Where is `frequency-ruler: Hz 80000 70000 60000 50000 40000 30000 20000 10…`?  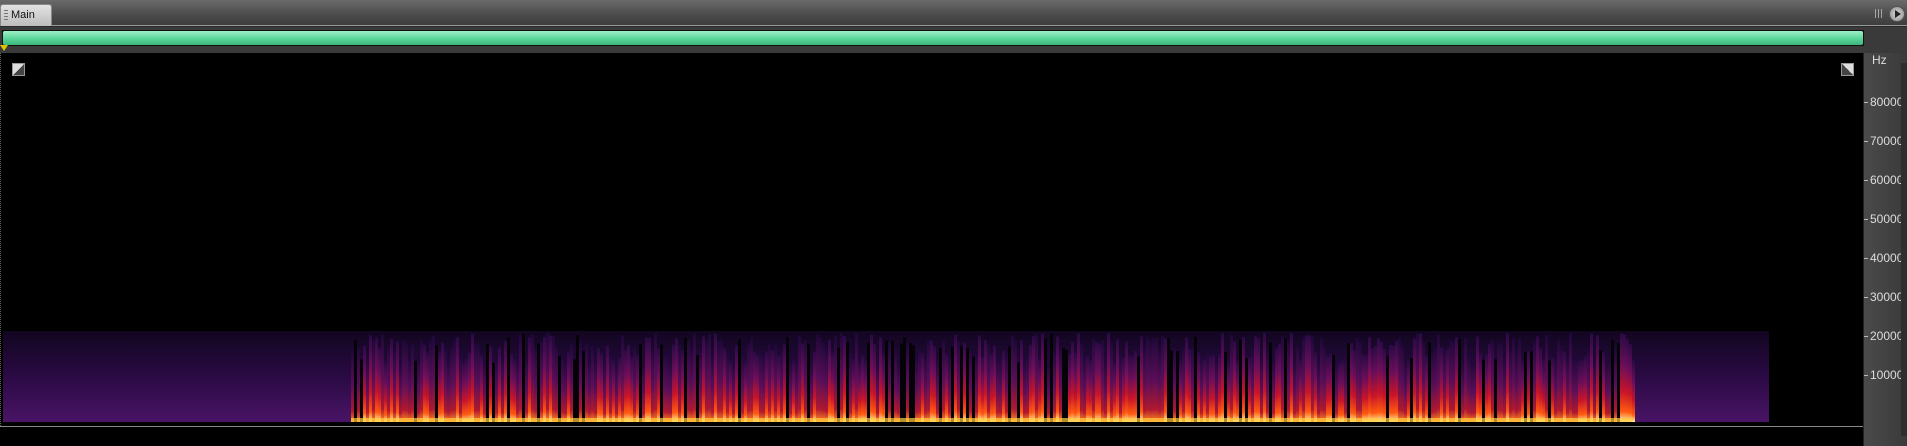
frequency-ruler: Hz 80000 70000 60000 50000 40000 30000 20000 10… is located at coordinates (1885, 249).